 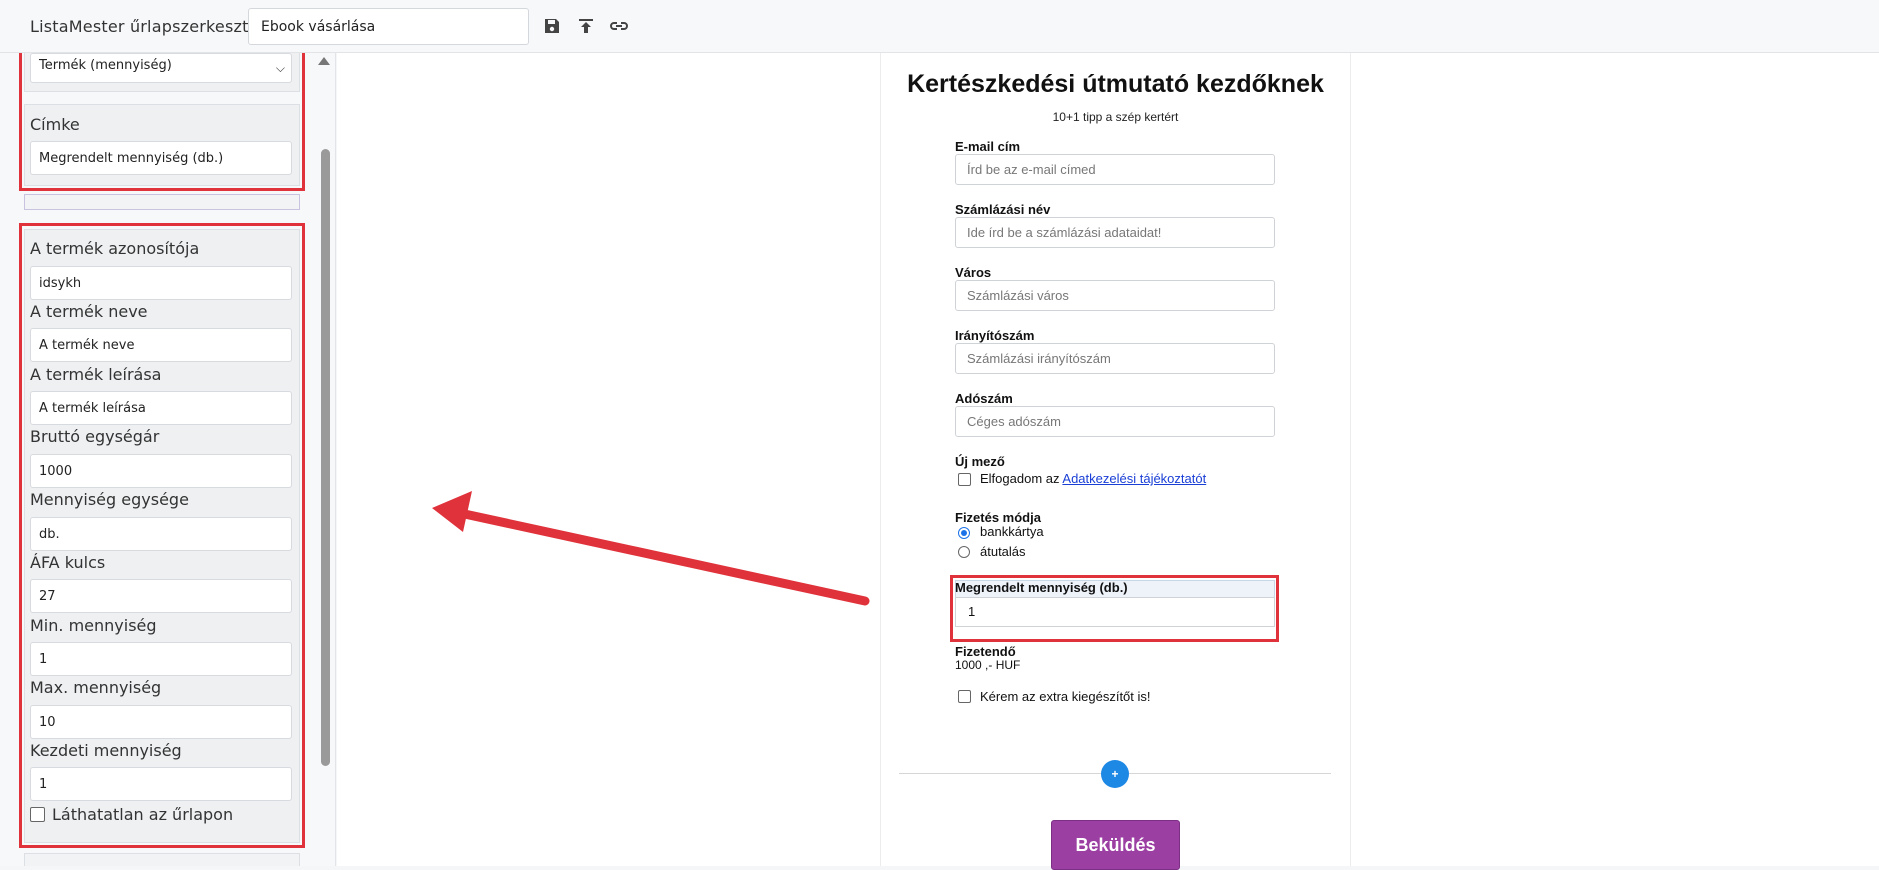 I want to click on form-subtitle: 10+1 tipp a szép kertért, so click(x=1115, y=117).